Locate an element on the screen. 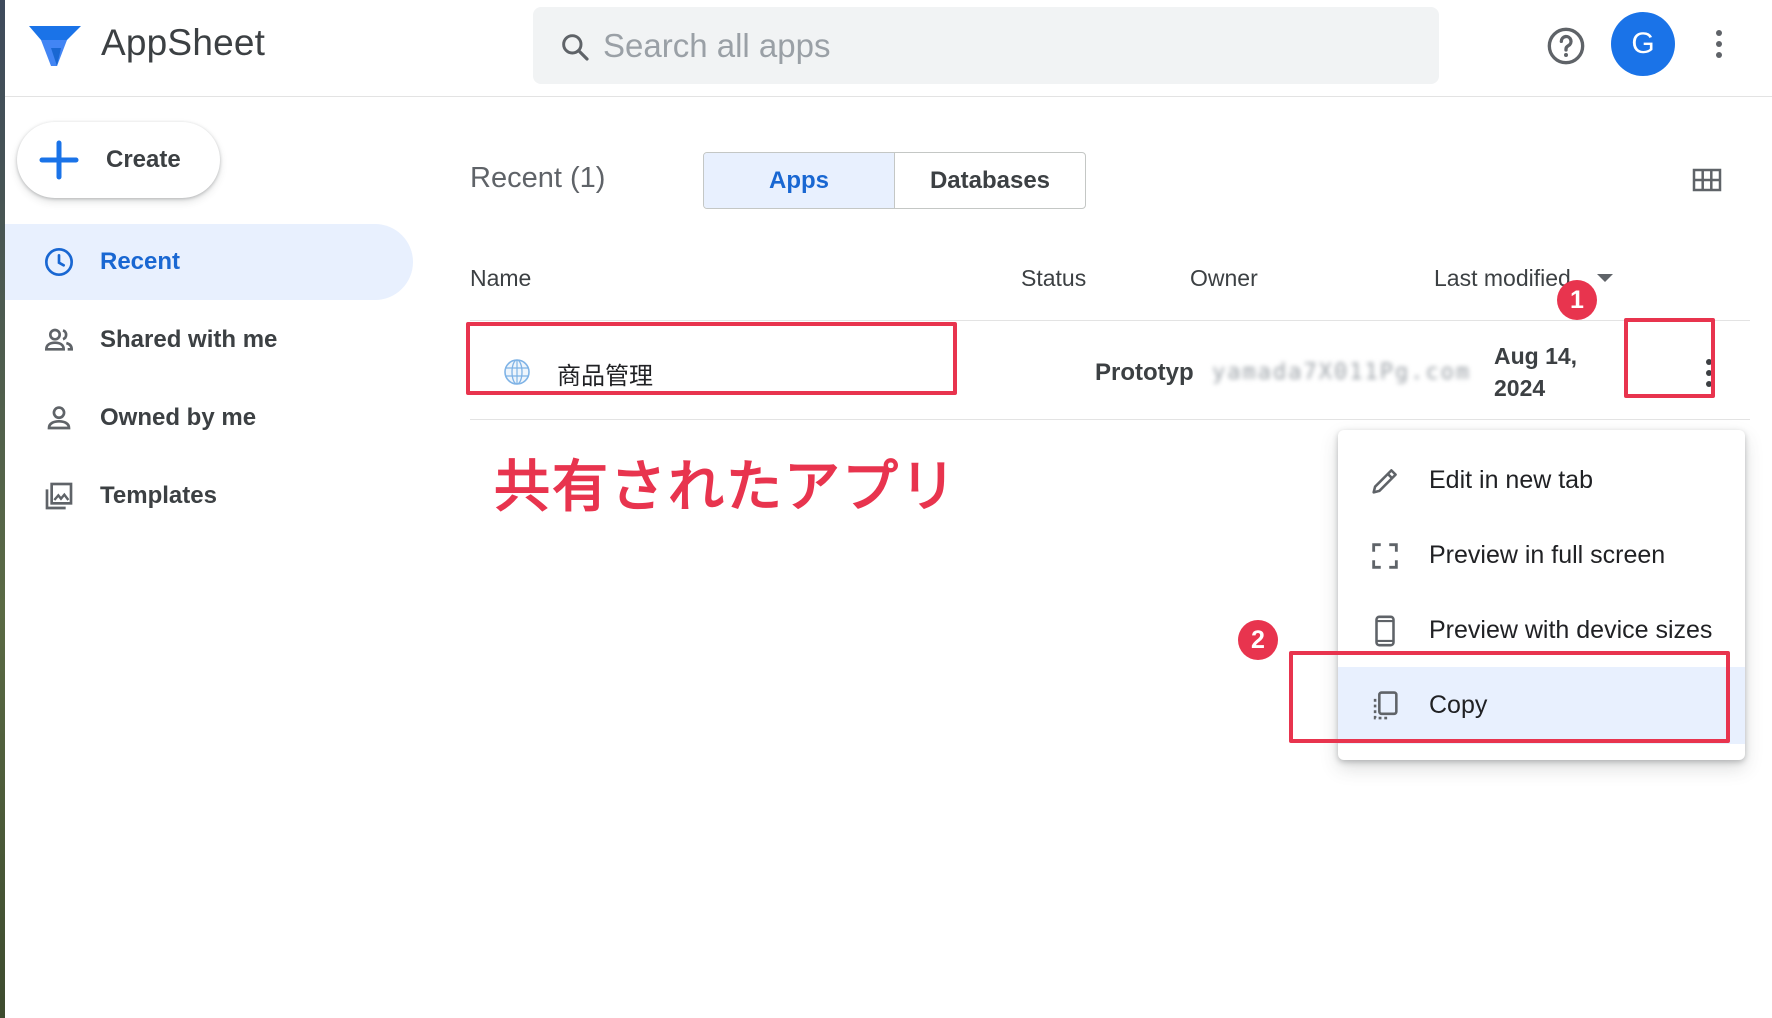  sidebar-item-templates: Templates is located at coordinates (209, 496).